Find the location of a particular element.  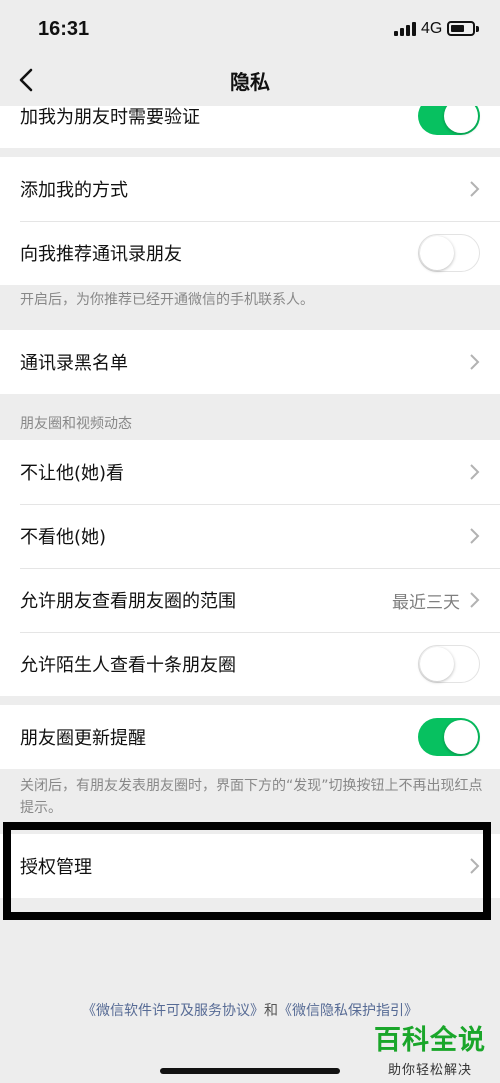

row-blacklist: 通讯录黑名单 is located at coordinates (250, 362).